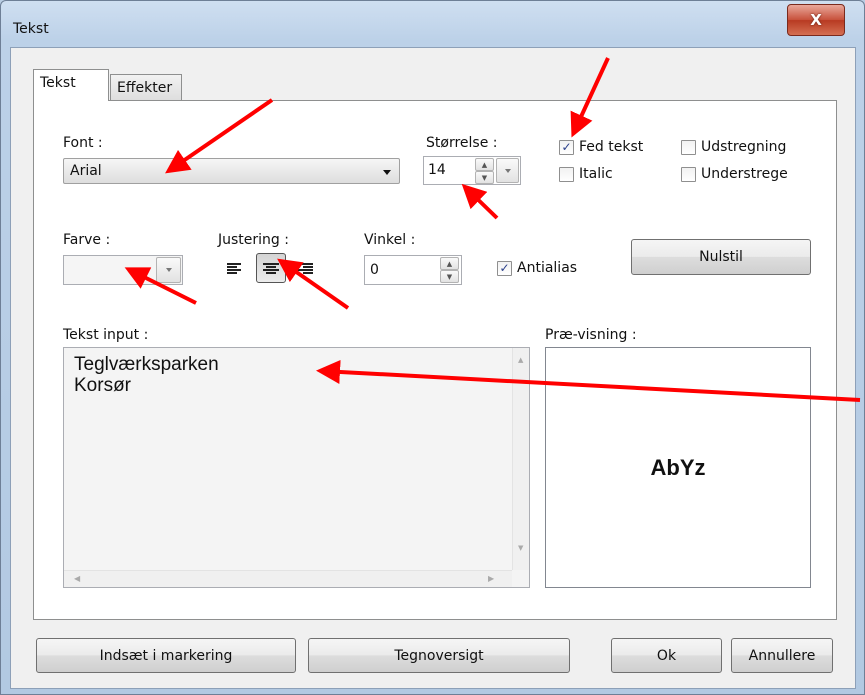  I want to click on strikethrough-checkbox: Udstregning, so click(733, 147).